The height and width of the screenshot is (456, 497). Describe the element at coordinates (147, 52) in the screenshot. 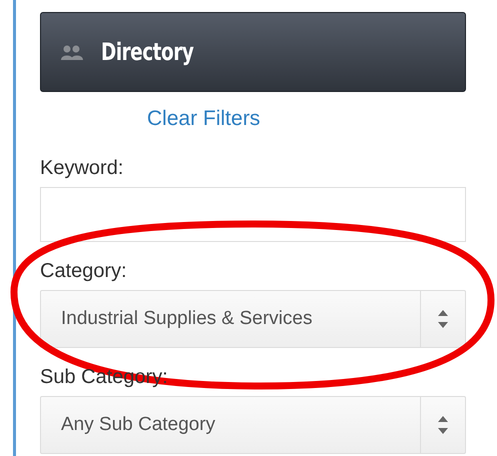

I see `header-title: Directory` at that location.